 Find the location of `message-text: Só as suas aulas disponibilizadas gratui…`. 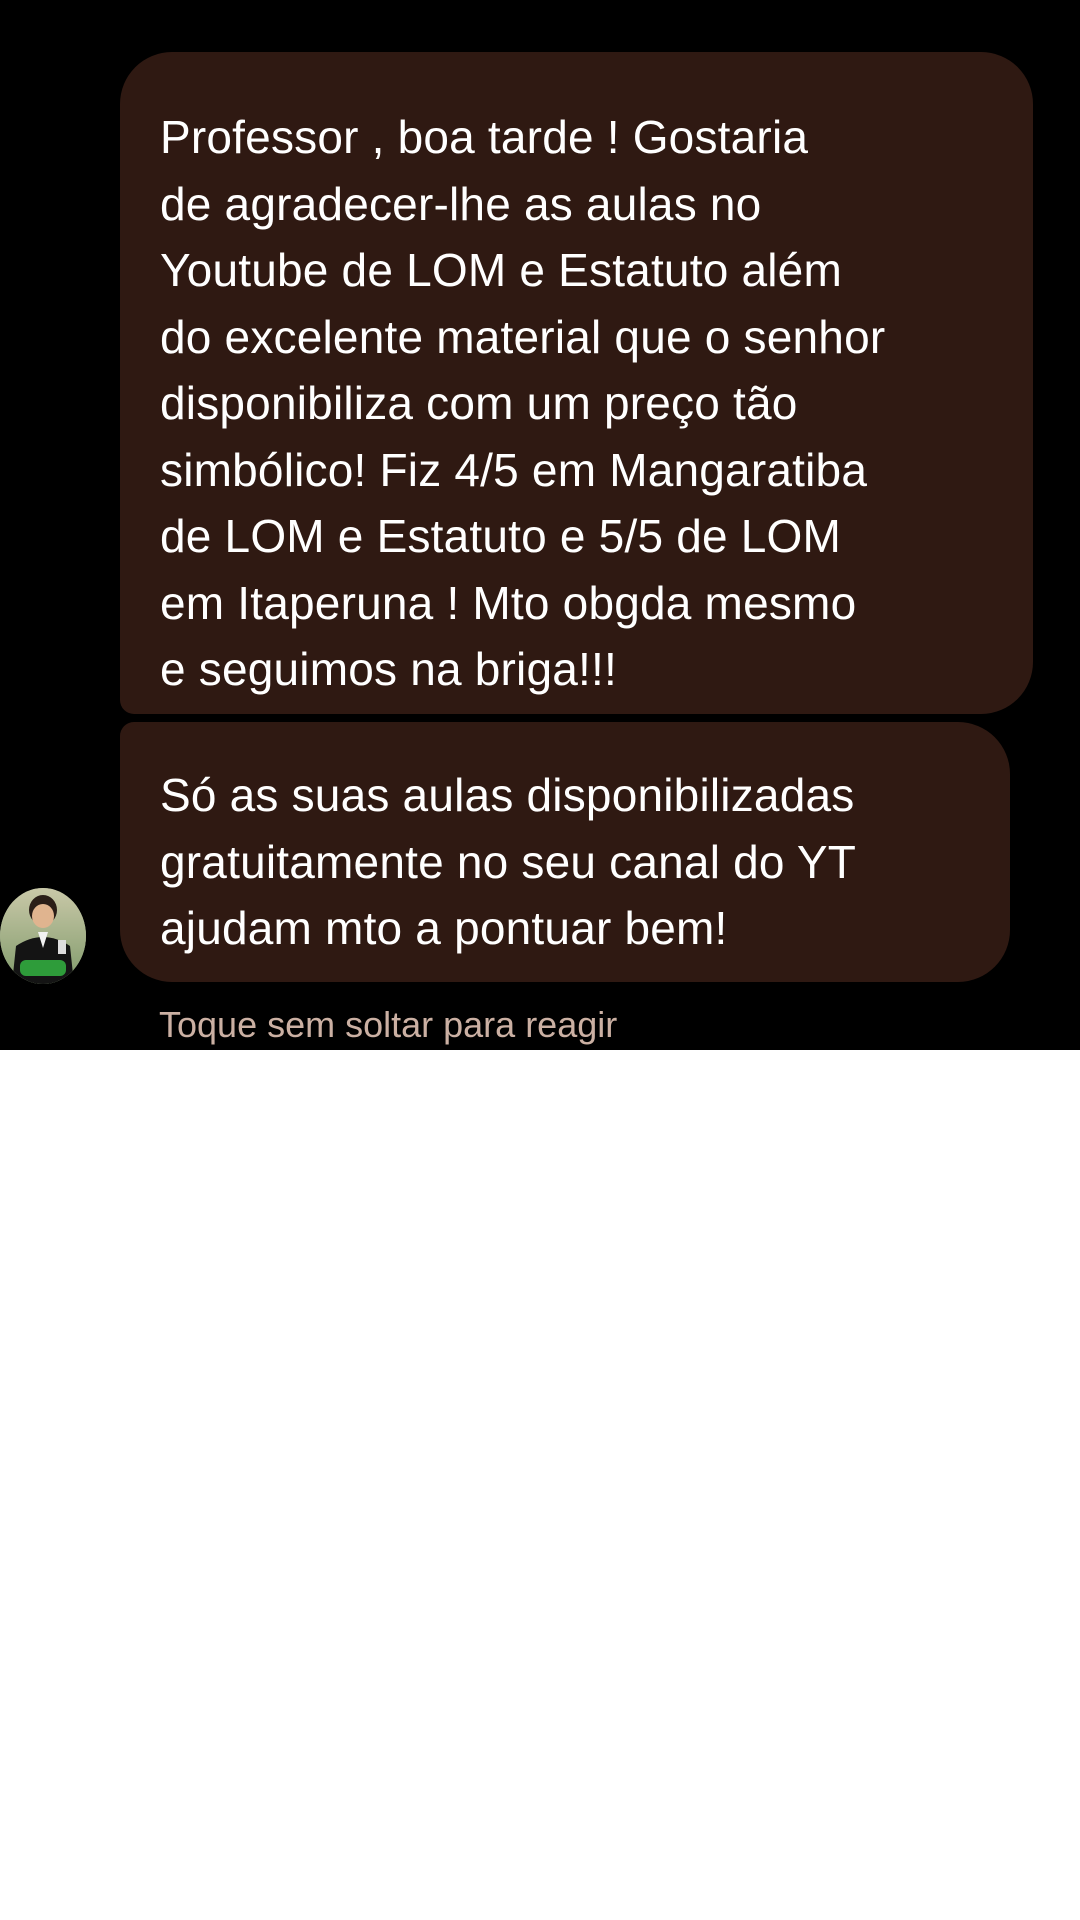

message-text: Só as suas aulas disponibilizadas gratui… is located at coordinates (508, 861).